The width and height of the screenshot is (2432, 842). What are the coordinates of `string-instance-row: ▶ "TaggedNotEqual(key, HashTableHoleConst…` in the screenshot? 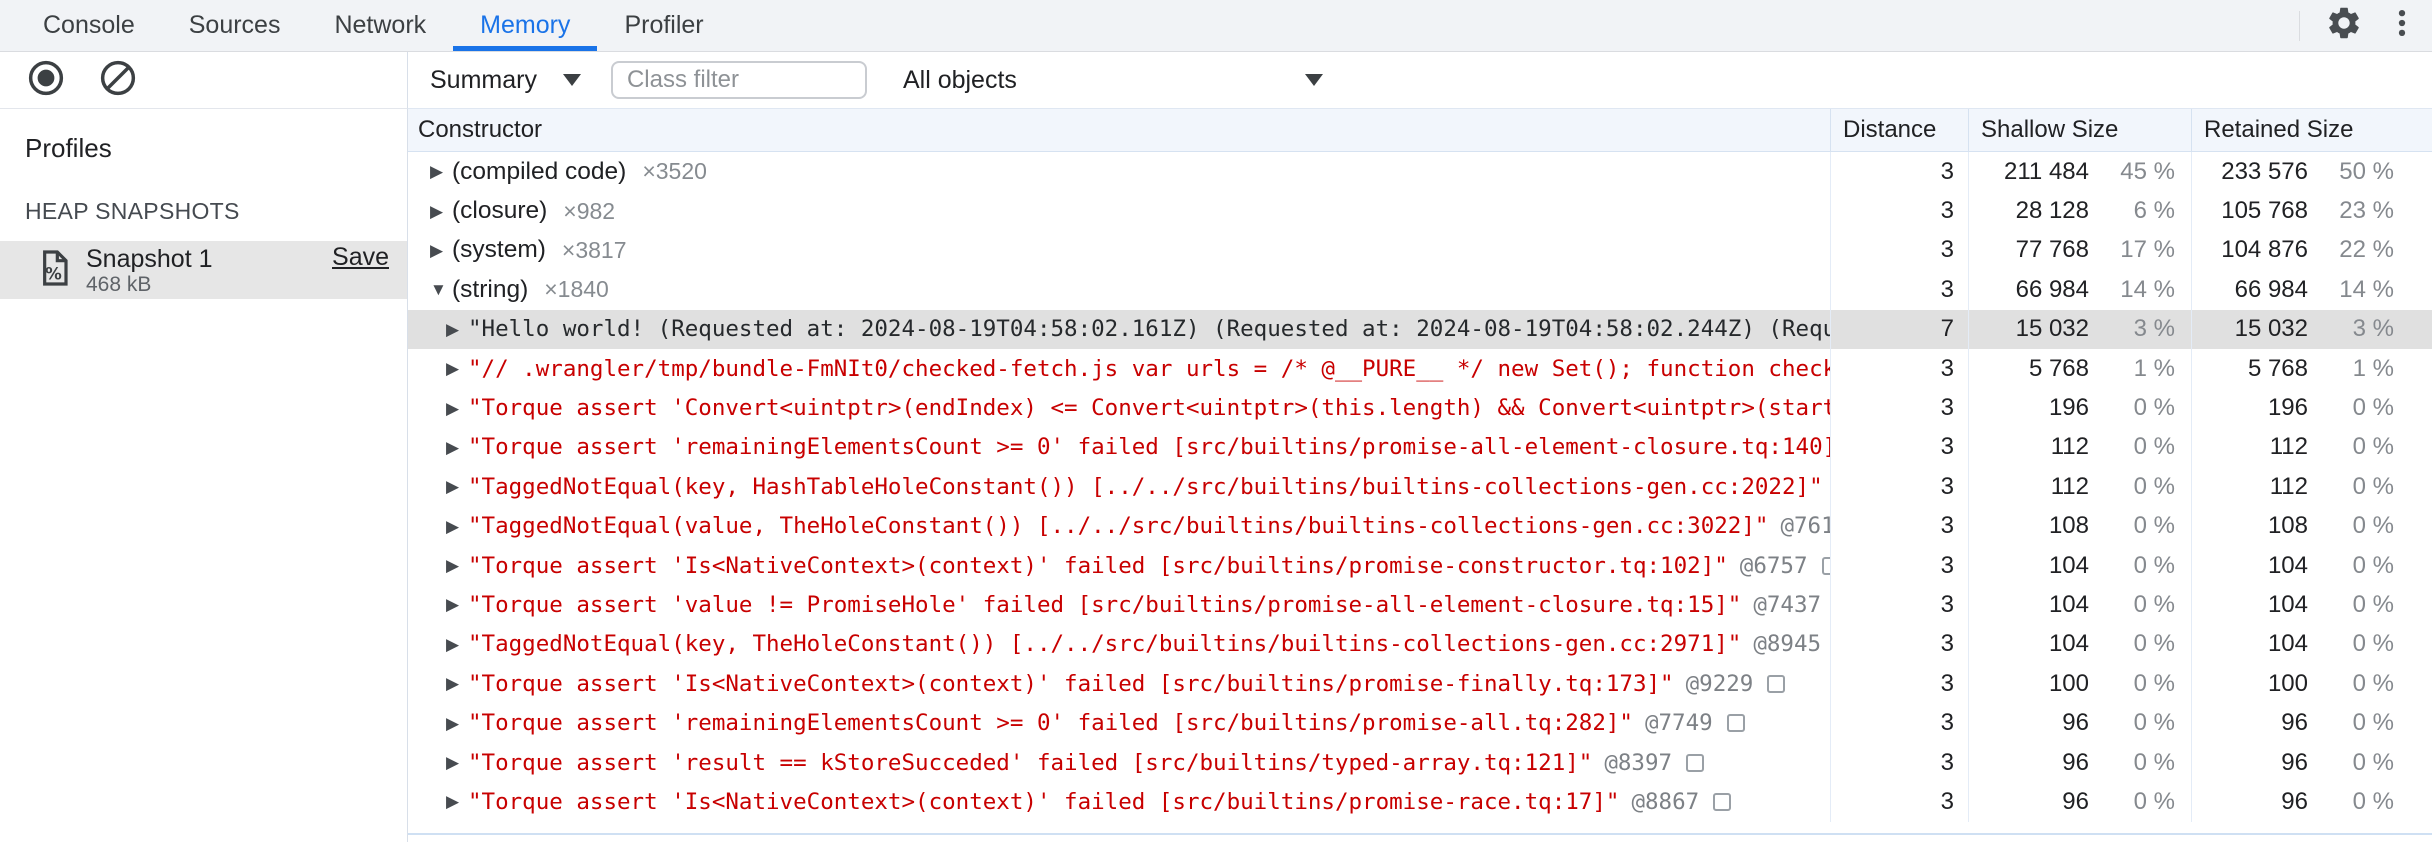 It's located at (1420, 487).